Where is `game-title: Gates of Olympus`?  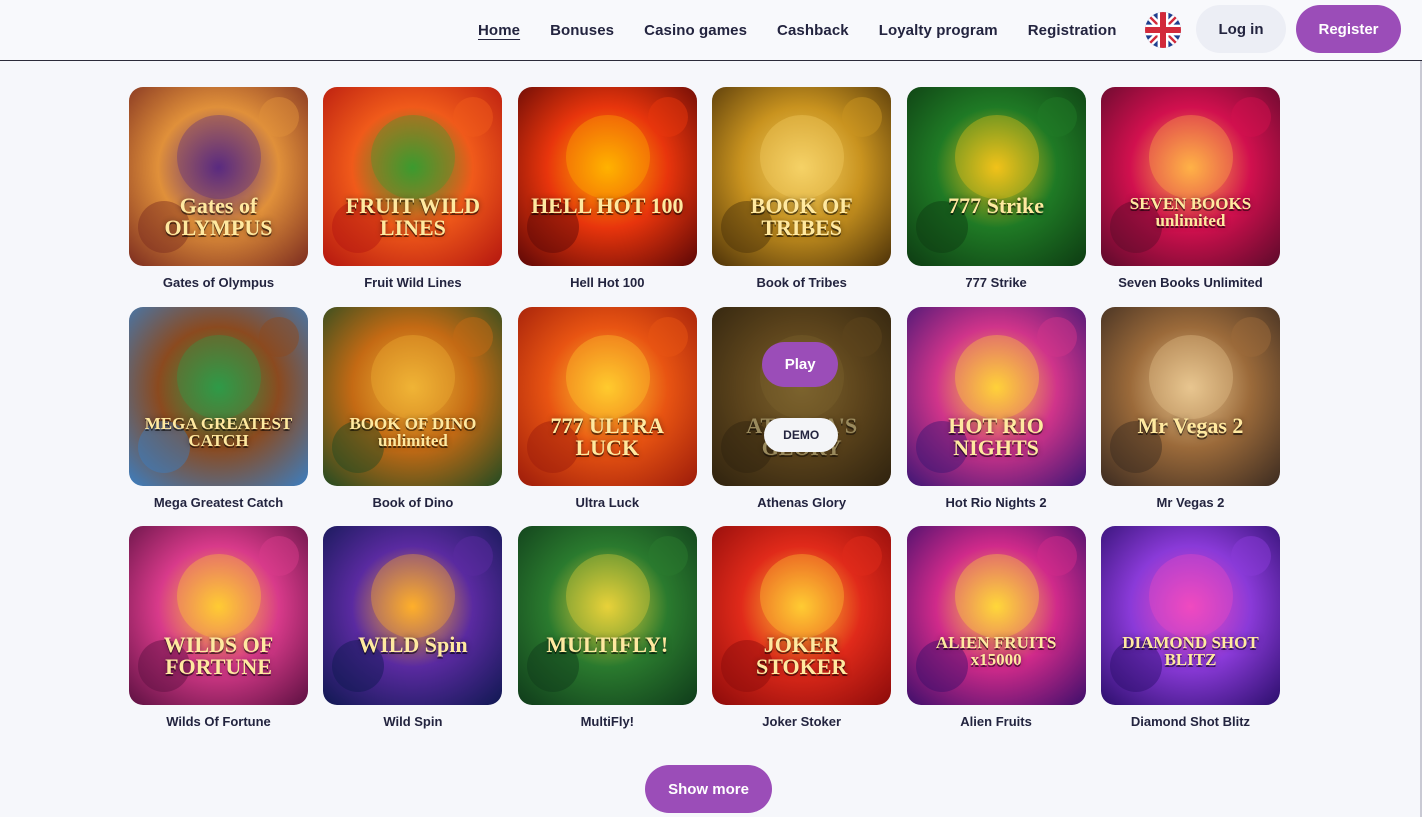
game-title: Gates of Olympus is located at coordinates (218, 282).